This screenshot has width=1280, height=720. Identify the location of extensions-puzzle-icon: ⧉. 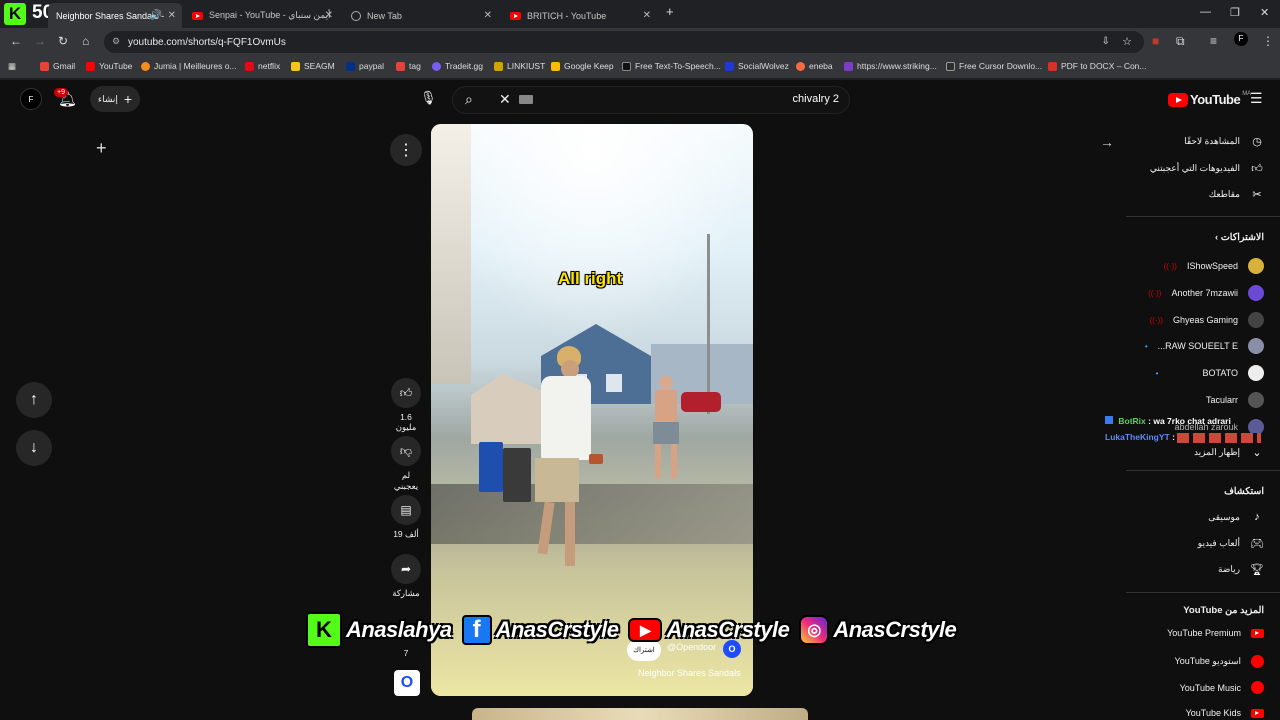
(1180, 41).